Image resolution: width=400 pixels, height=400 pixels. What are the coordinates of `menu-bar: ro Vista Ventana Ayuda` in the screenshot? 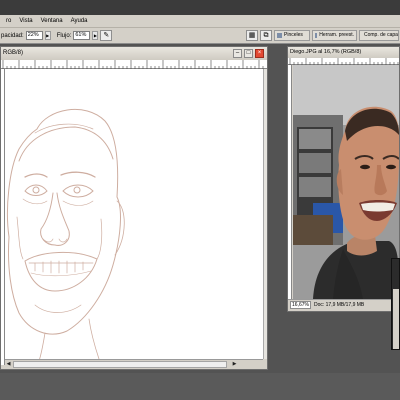 It's located at (200, 21).